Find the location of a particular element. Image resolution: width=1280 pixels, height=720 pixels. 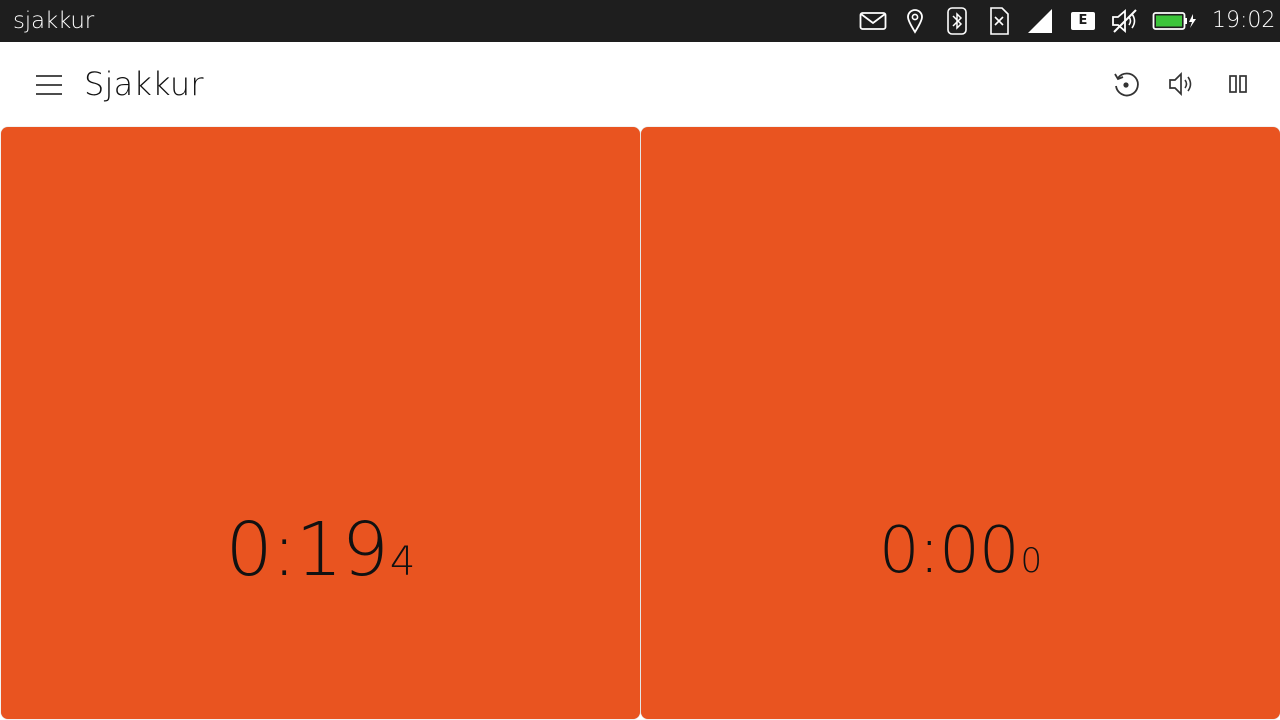

page-title: Sjakkur is located at coordinates (144, 84).